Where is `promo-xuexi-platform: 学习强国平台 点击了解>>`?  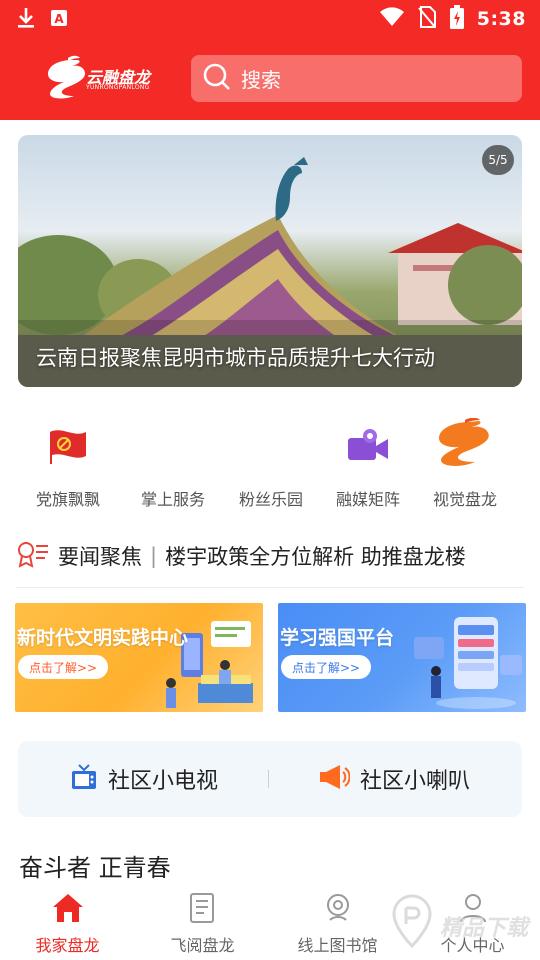
promo-xuexi-platform: 学习强国平台 点击了解>> is located at coordinates (402, 657).